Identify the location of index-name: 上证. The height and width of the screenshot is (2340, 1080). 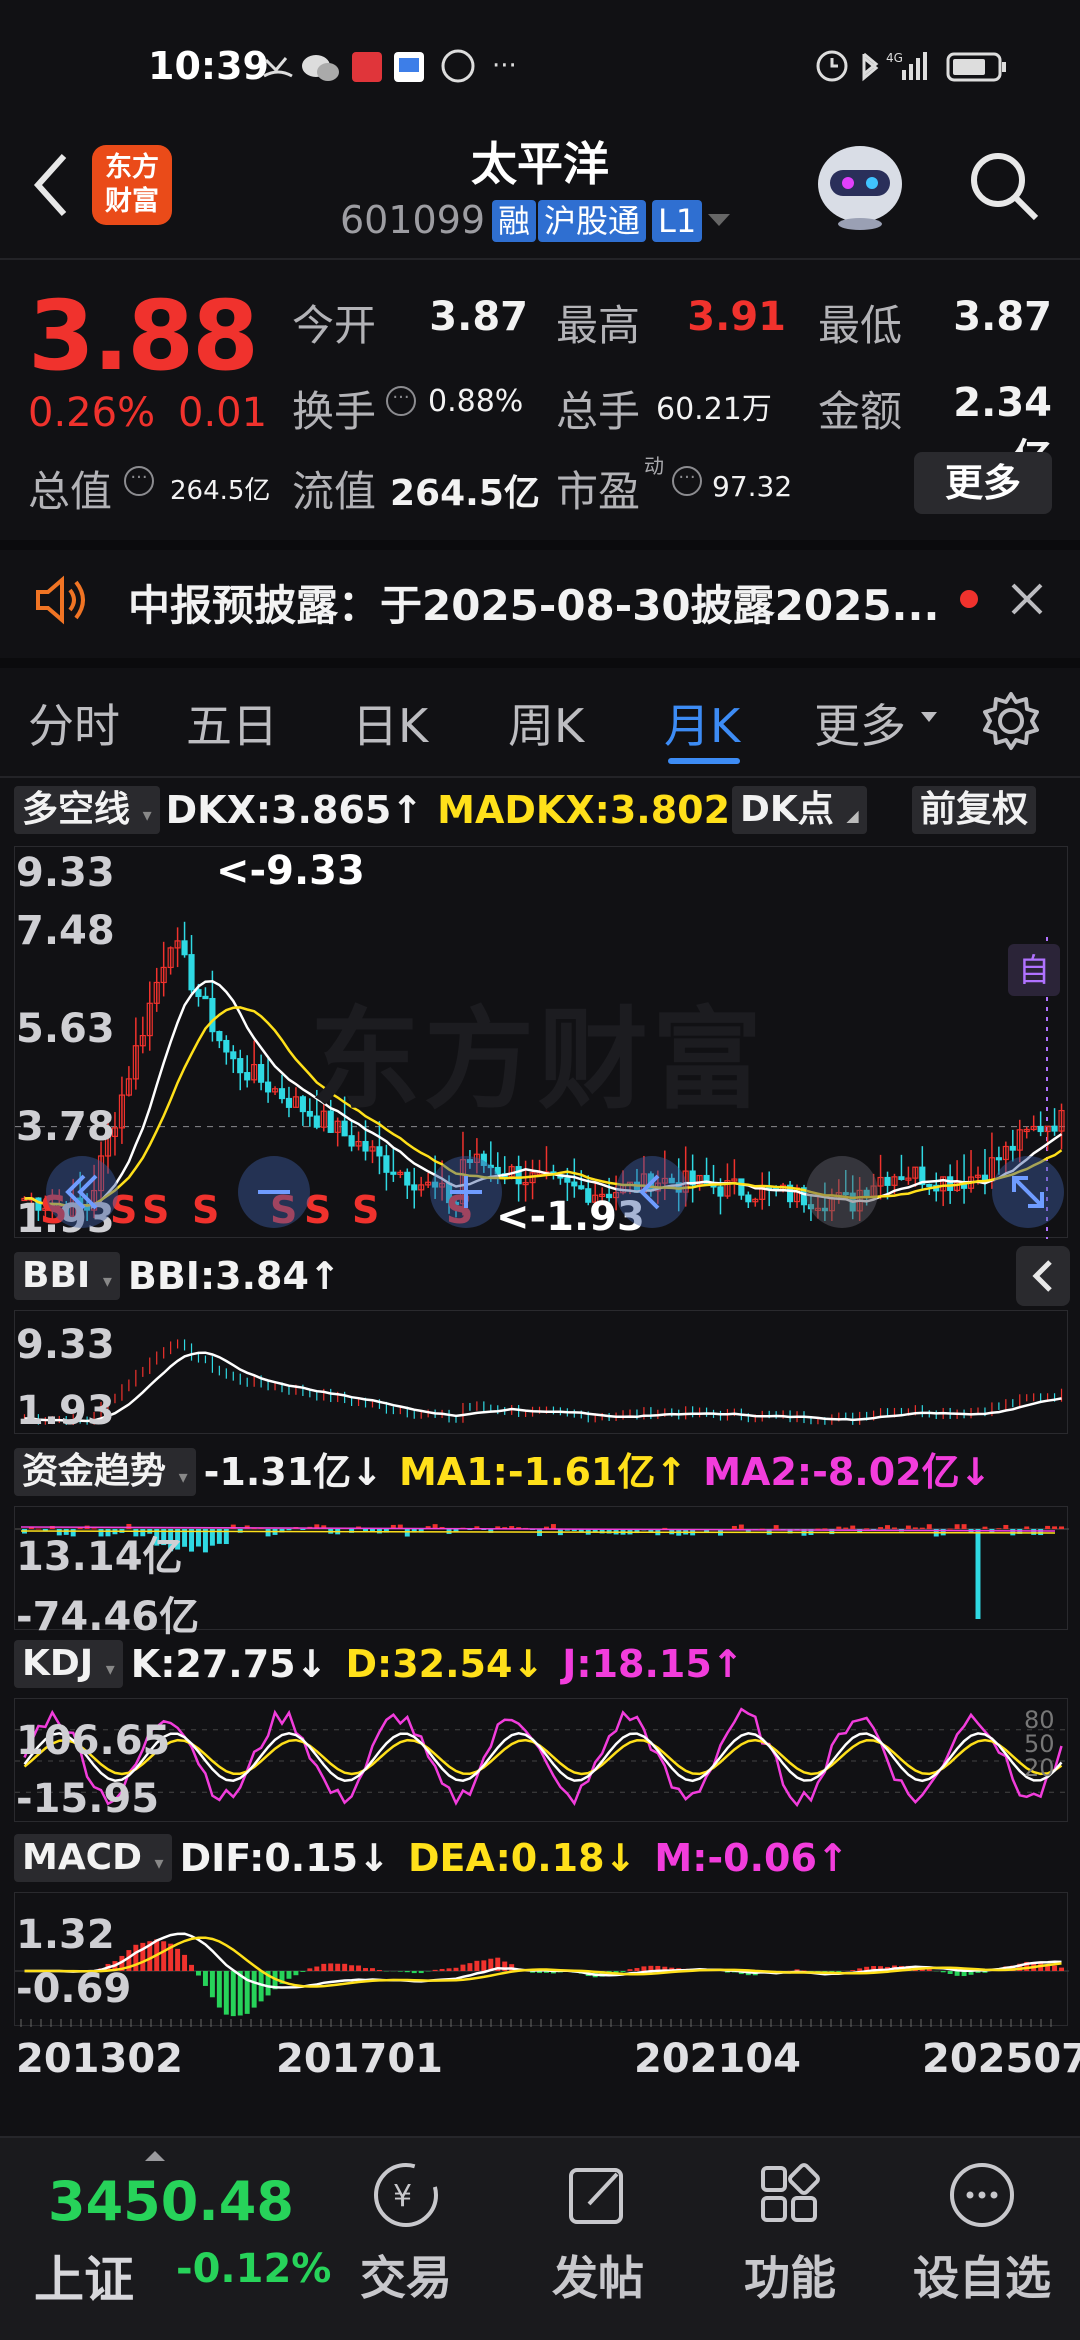
(84, 2276).